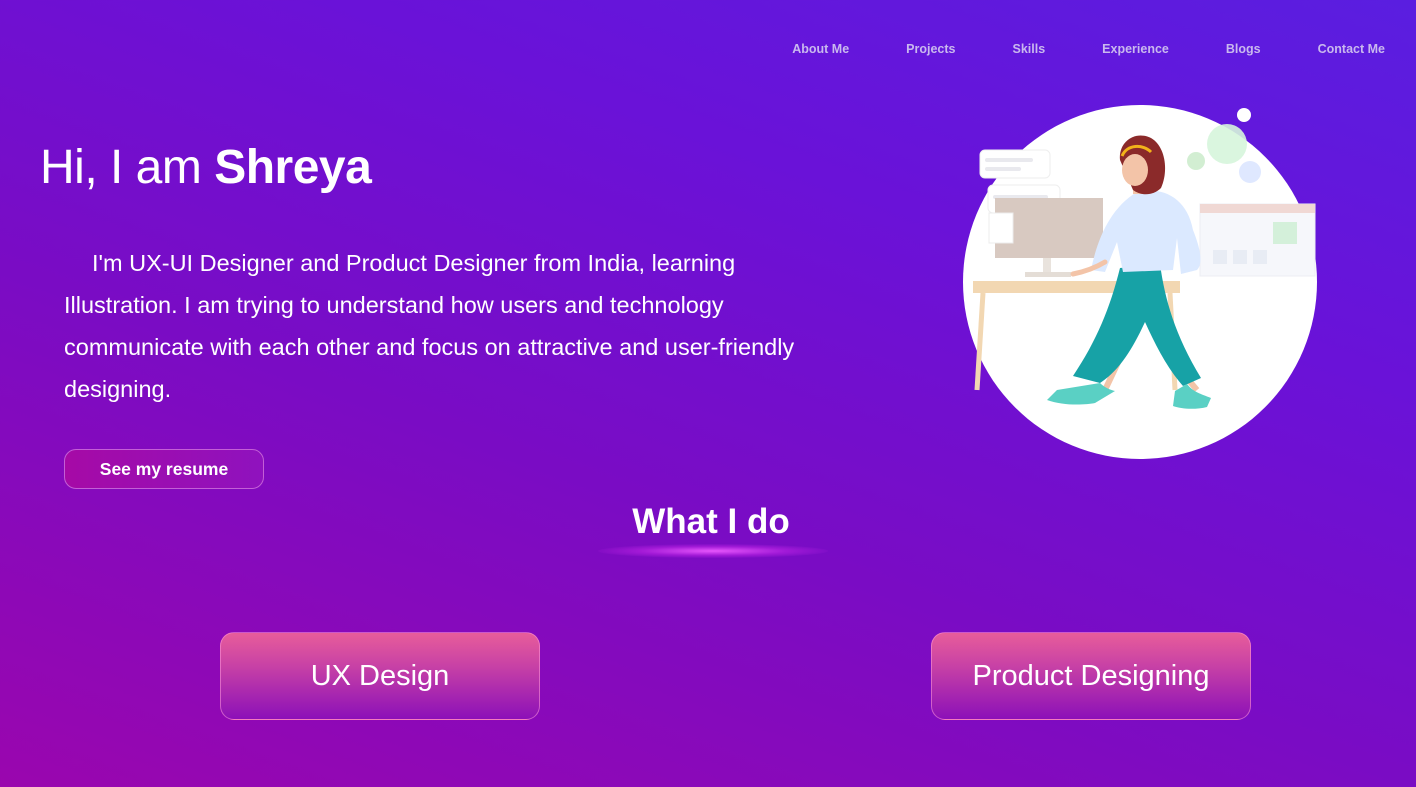  What do you see at coordinates (1135, 49) in the screenshot?
I see `nav-experience: Experience` at bounding box center [1135, 49].